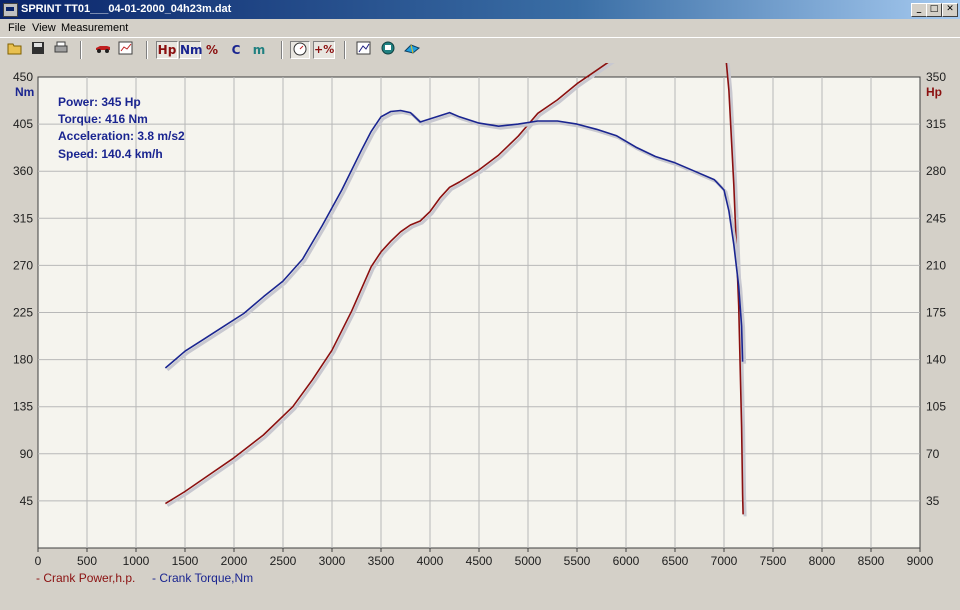  What do you see at coordinates (23, 171) in the screenshot?
I see `left-tick-label: 360` at bounding box center [23, 171].